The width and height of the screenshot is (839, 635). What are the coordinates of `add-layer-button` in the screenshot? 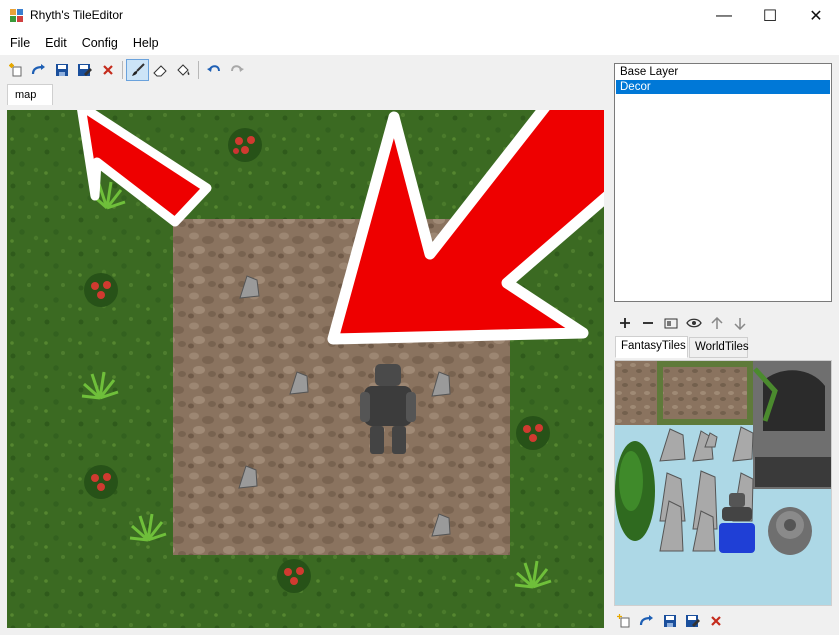 It's located at (624, 323).